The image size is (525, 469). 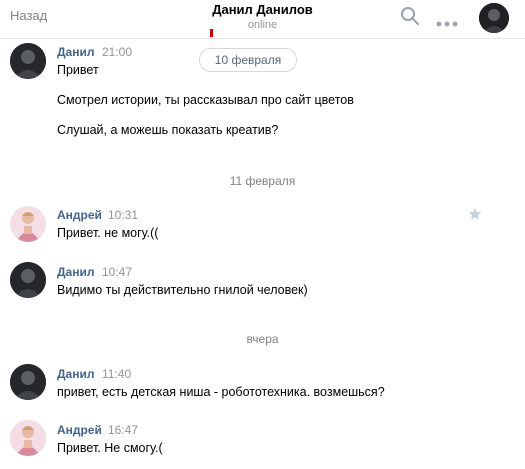 What do you see at coordinates (262, 181) in the screenshot?
I see `date-separator: 11 февраля` at bounding box center [262, 181].